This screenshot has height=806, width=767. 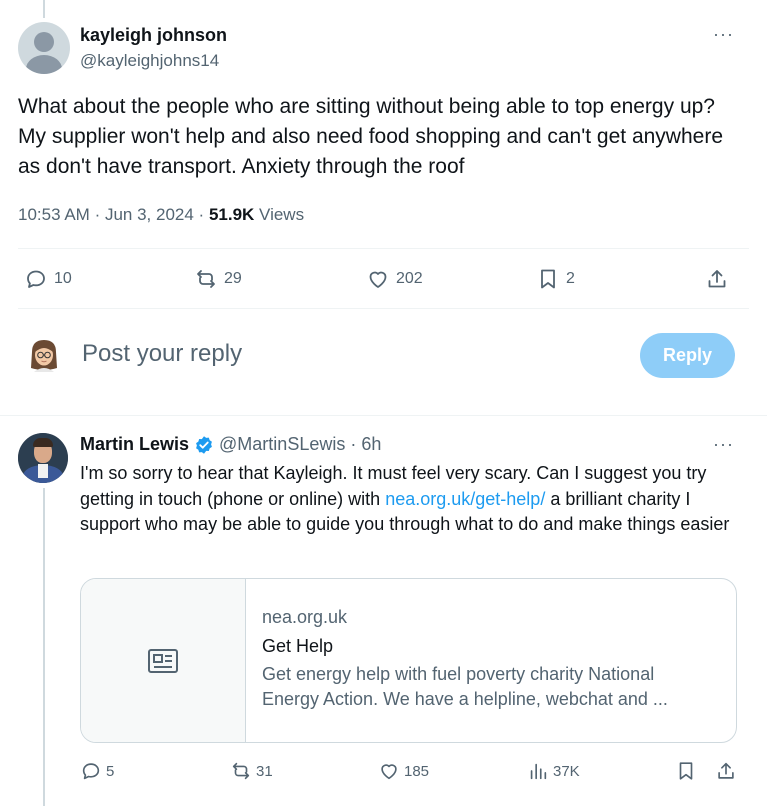 I want to click on views-count: 51.9K, so click(x=231, y=214).